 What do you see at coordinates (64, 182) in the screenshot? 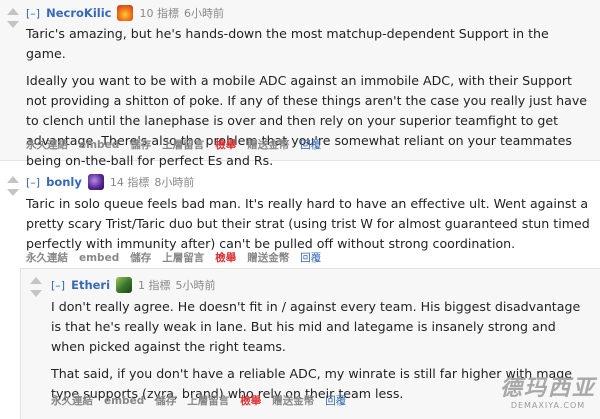
I see `author-link: bonly` at bounding box center [64, 182].